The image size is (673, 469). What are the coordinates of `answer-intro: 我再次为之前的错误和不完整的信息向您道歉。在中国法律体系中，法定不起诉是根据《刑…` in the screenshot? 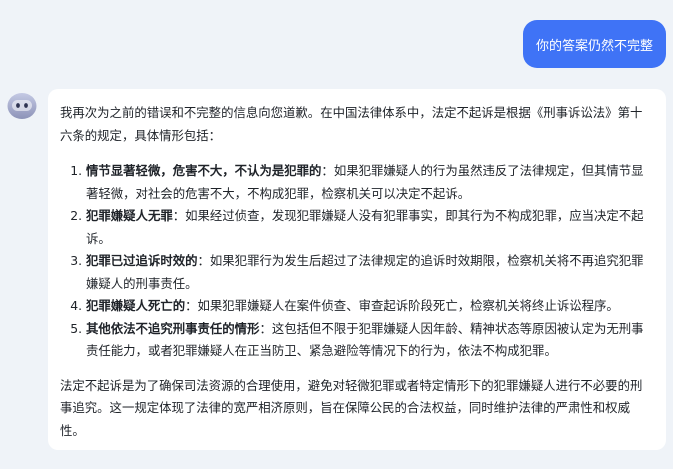 It's located at (351, 124).